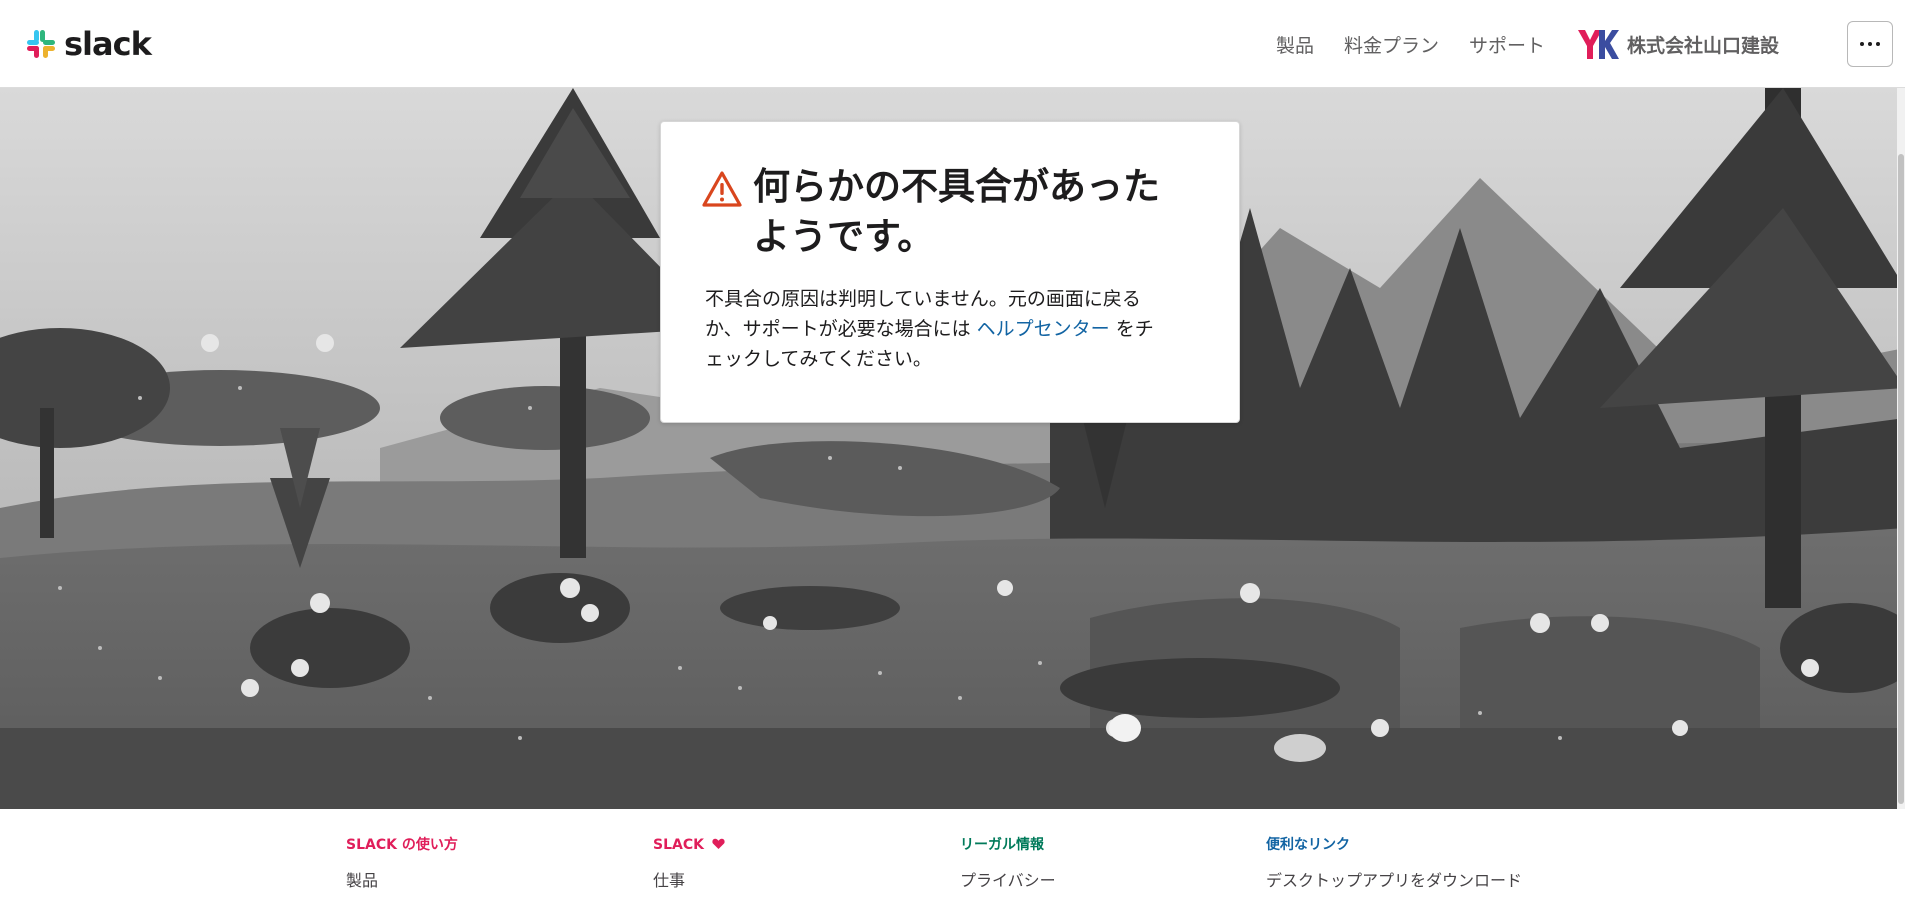  I want to click on nav-pricing: 料金プラン, so click(1391, 44).